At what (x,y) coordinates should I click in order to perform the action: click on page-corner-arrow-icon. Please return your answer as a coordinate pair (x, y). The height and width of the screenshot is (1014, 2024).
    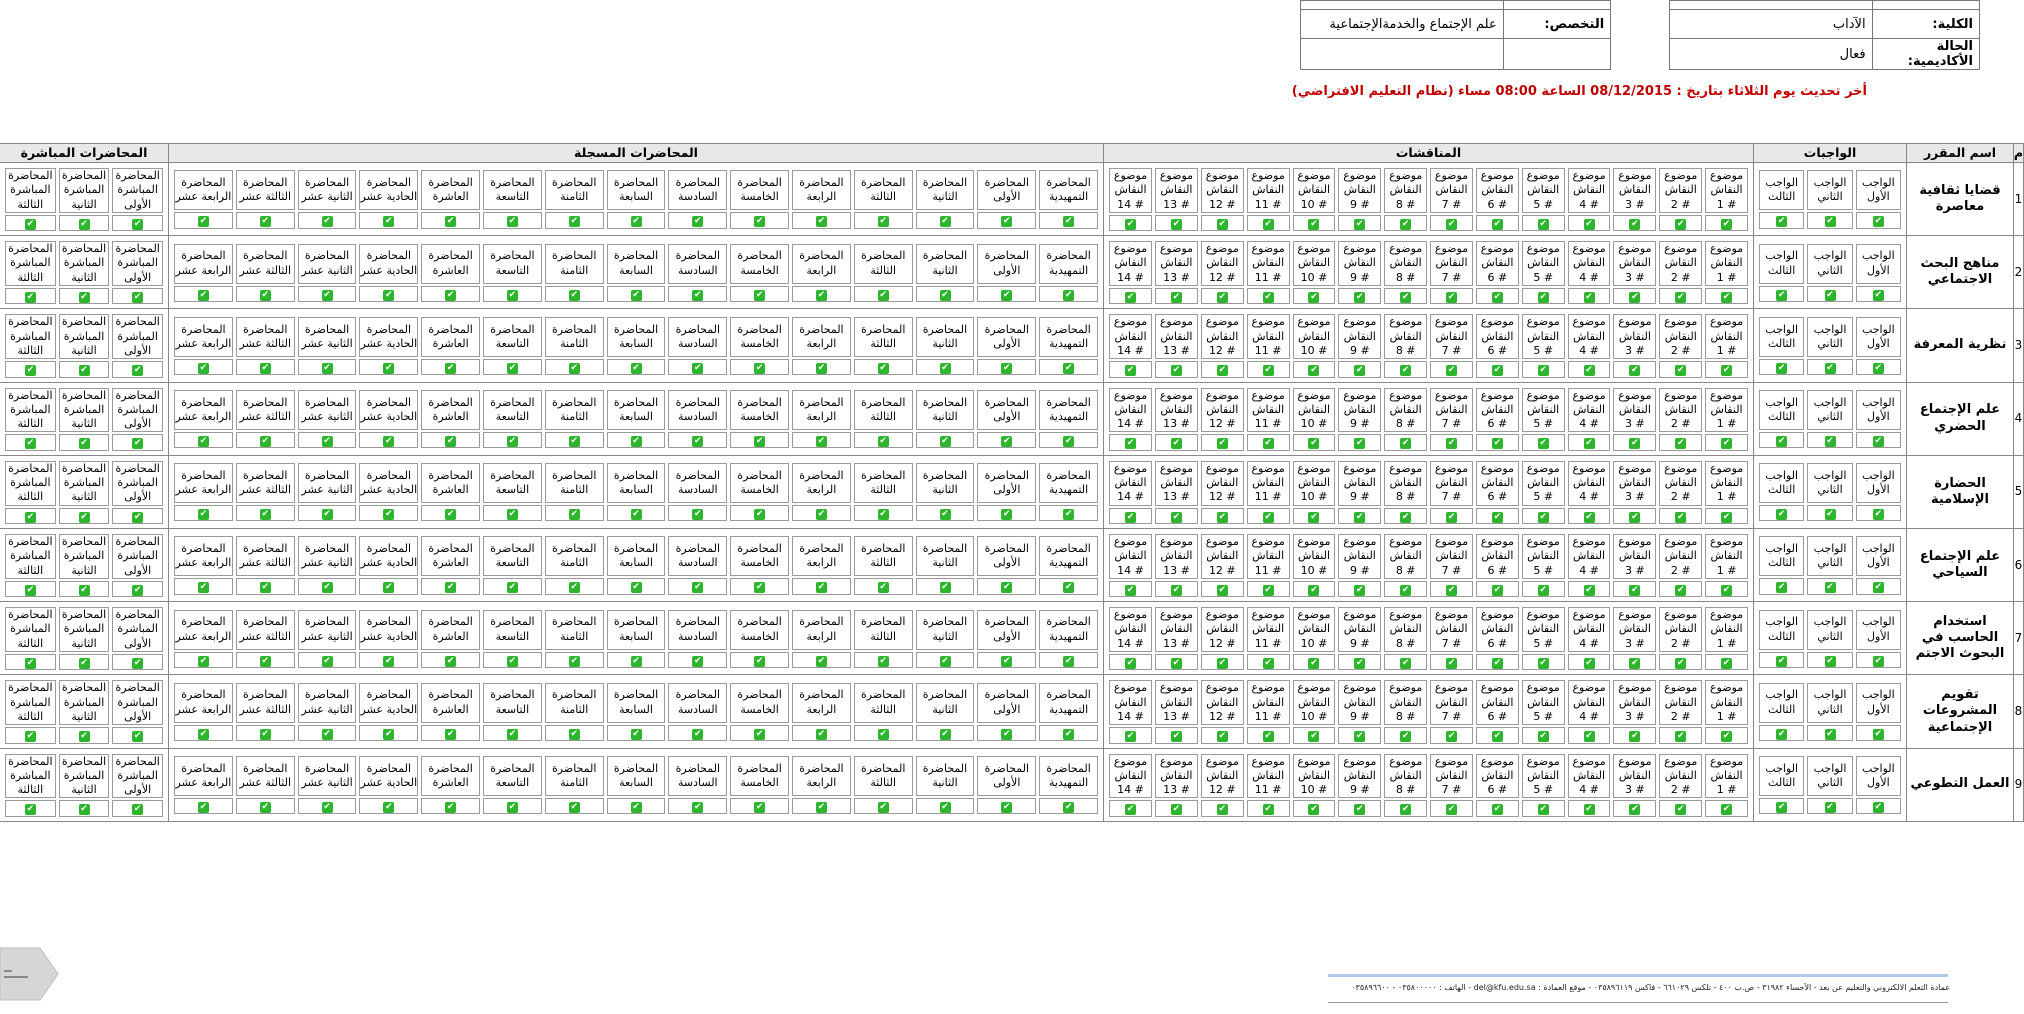
    Looking at the image, I should click on (30, 974).